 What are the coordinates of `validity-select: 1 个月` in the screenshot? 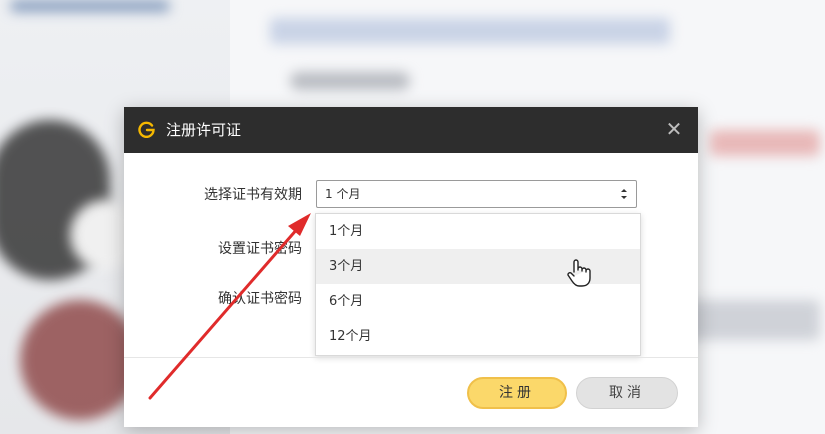 It's located at (476, 194).